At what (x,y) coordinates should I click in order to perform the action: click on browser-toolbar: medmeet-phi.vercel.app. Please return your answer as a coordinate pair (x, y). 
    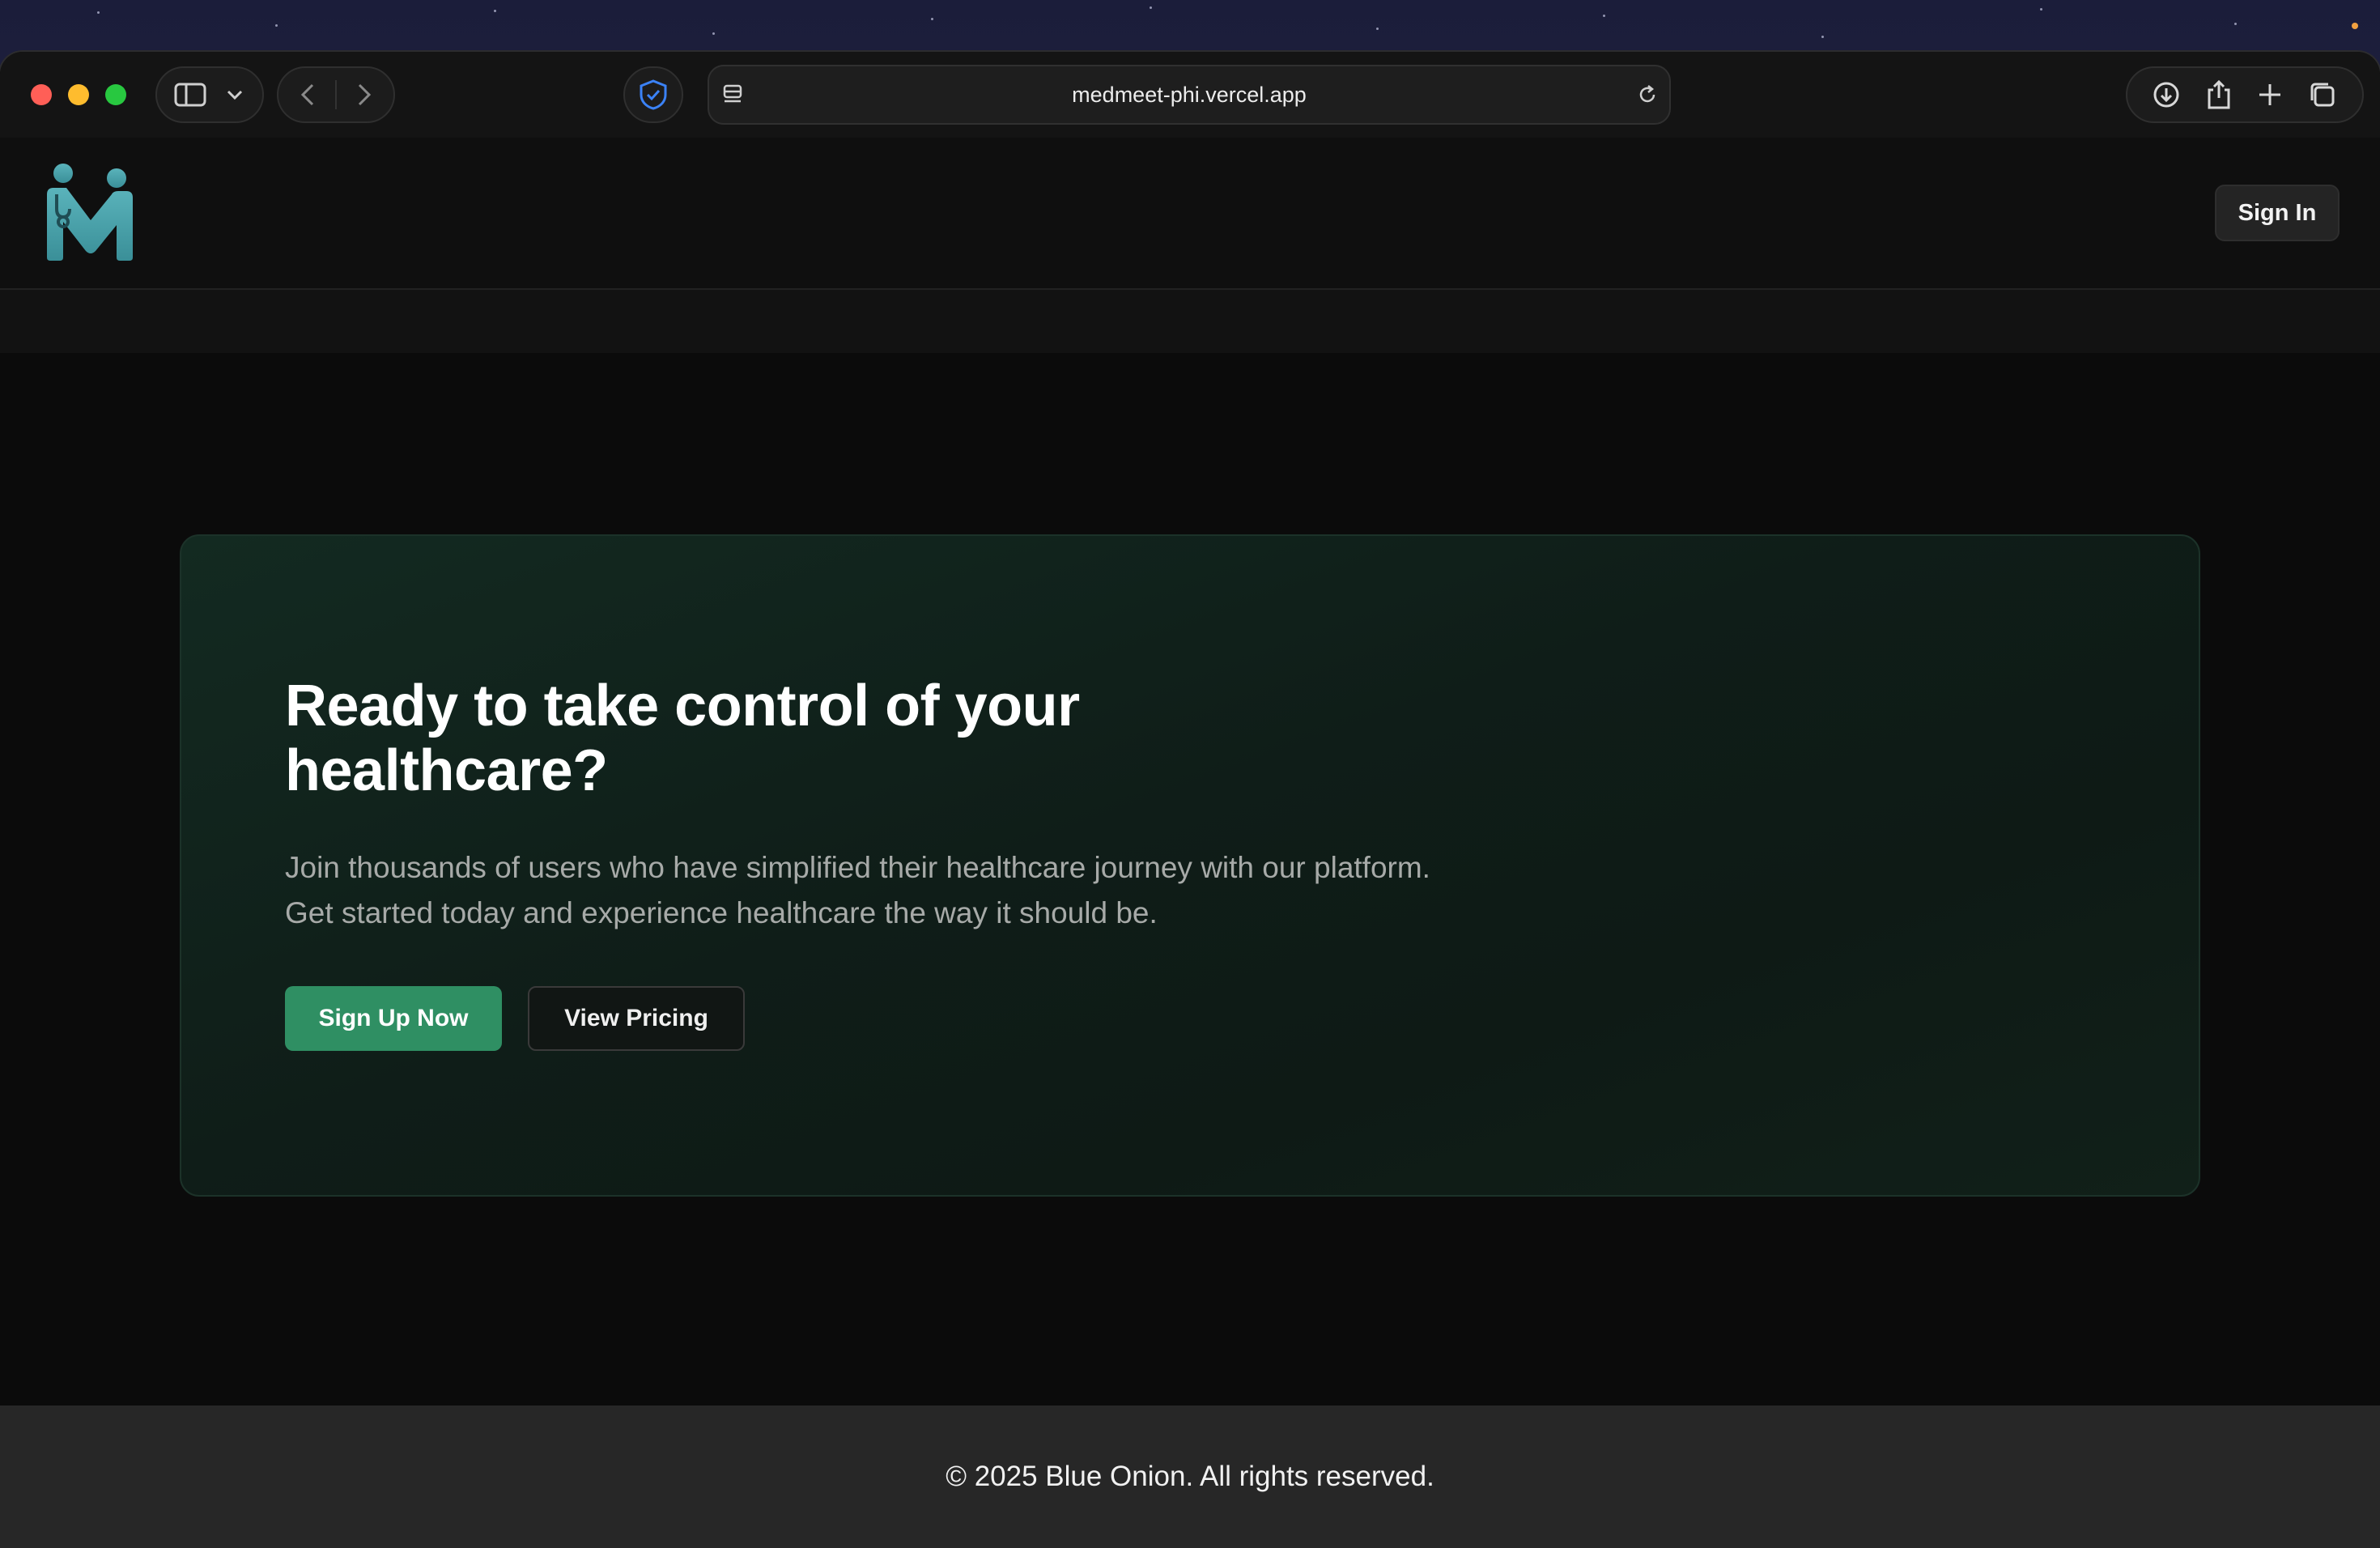
    Looking at the image, I should click on (1190, 96).